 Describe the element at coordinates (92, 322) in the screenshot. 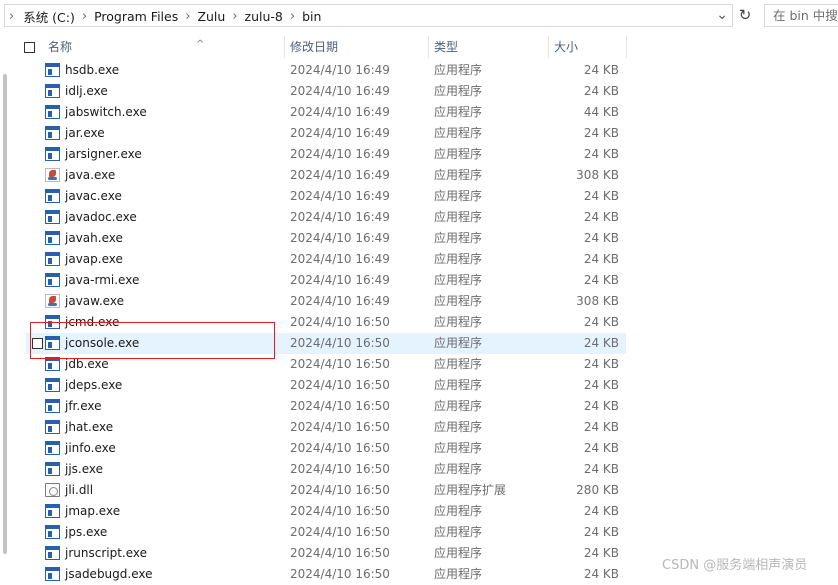

I see `file-name: jcmd.exe` at that location.